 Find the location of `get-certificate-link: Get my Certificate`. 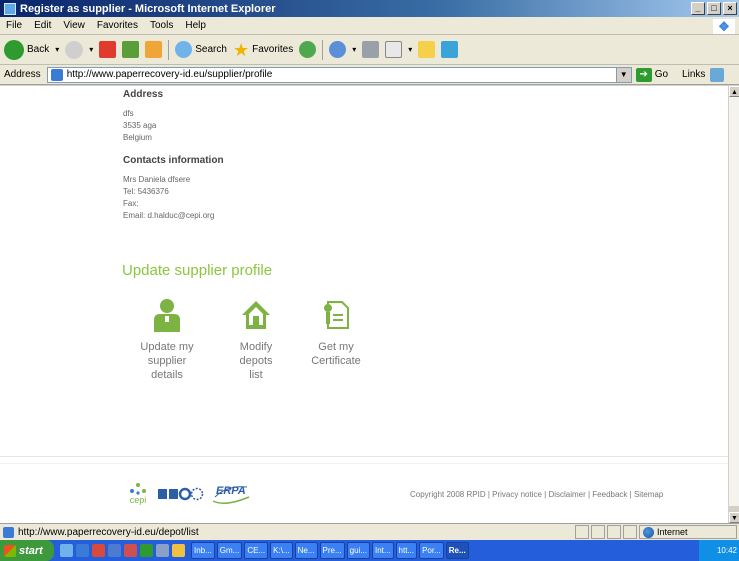

get-certificate-link: Get my Certificate is located at coordinates (336, 333).